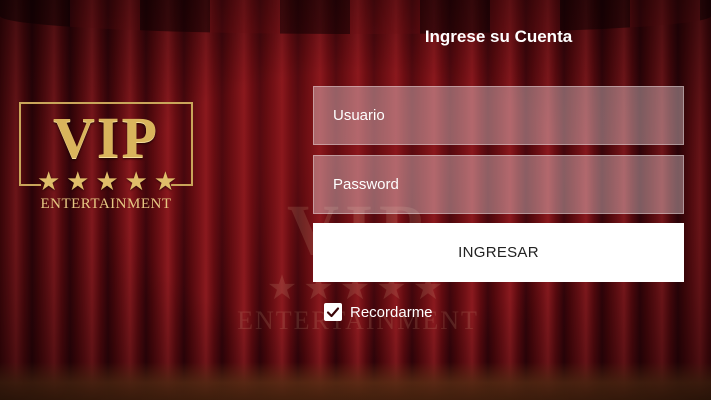 Image resolution: width=711 pixels, height=400 pixels. What do you see at coordinates (106, 137) in the screenshot?
I see `logo-brand: VIP` at bounding box center [106, 137].